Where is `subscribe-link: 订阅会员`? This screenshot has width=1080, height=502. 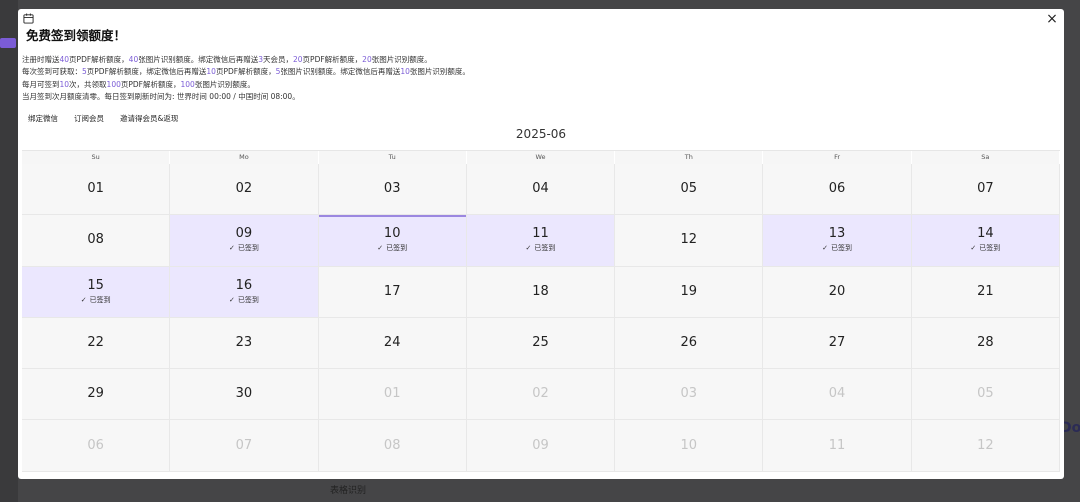 subscribe-link: 订阅会员 is located at coordinates (89, 118).